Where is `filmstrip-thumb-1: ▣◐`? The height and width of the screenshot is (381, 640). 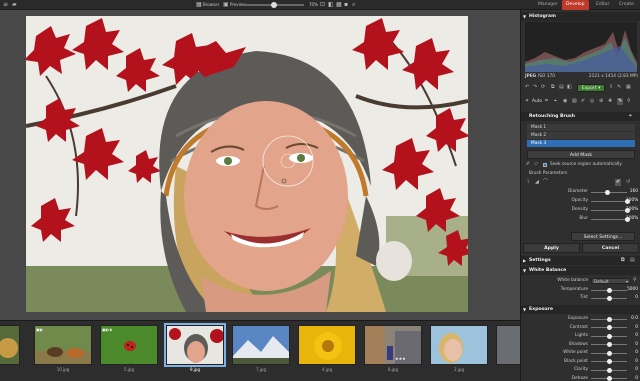 filmstrip-thumb-1: ▣◐ is located at coordinates (63, 345).